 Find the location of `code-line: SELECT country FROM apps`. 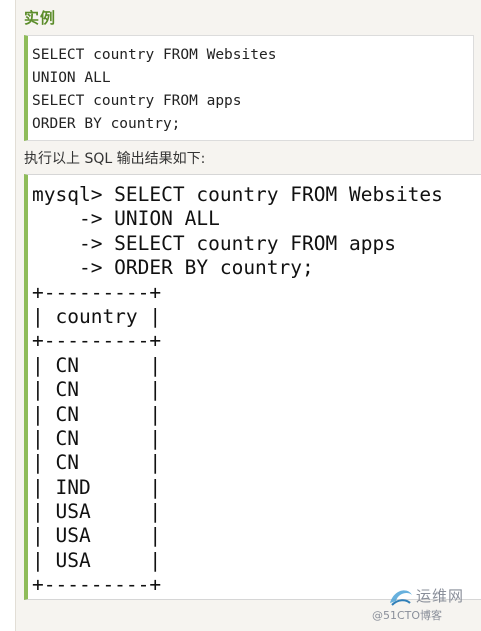

code-line: SELECT country FROM apps is located at coordinates (137, 101).